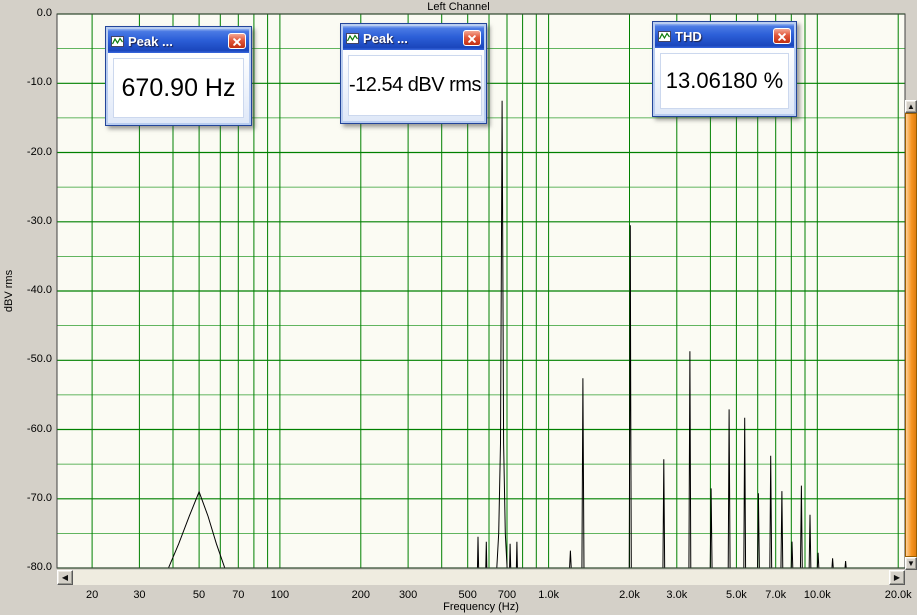 The height and width of the screenshot is (615, 917). I want to click on peak-level-value: -12.54 dBV rms, so click(415, 85).